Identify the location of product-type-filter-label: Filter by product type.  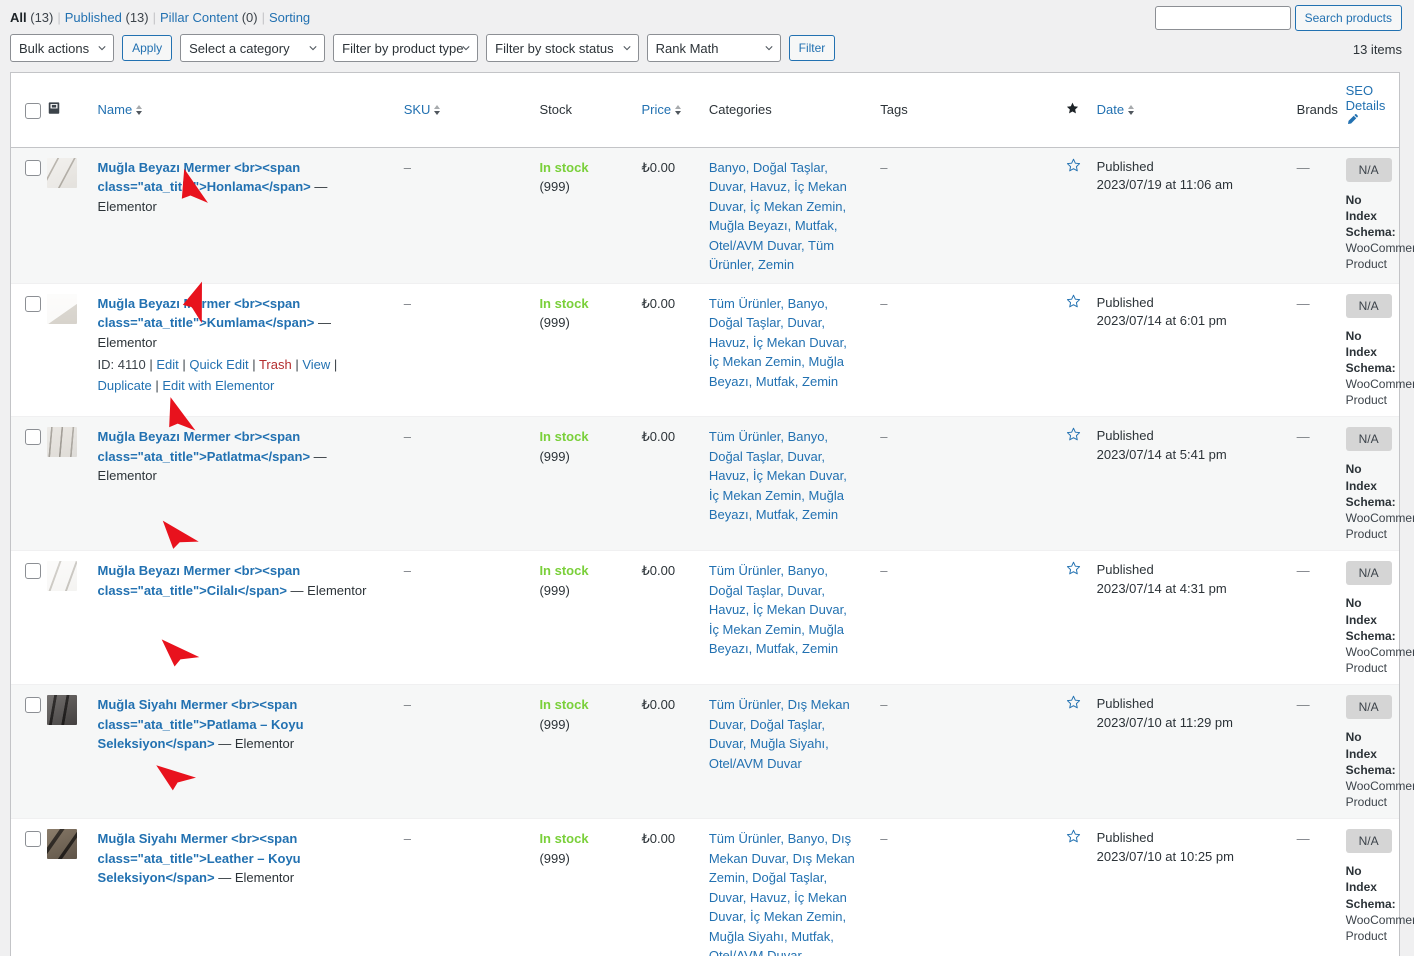
(403, 48).